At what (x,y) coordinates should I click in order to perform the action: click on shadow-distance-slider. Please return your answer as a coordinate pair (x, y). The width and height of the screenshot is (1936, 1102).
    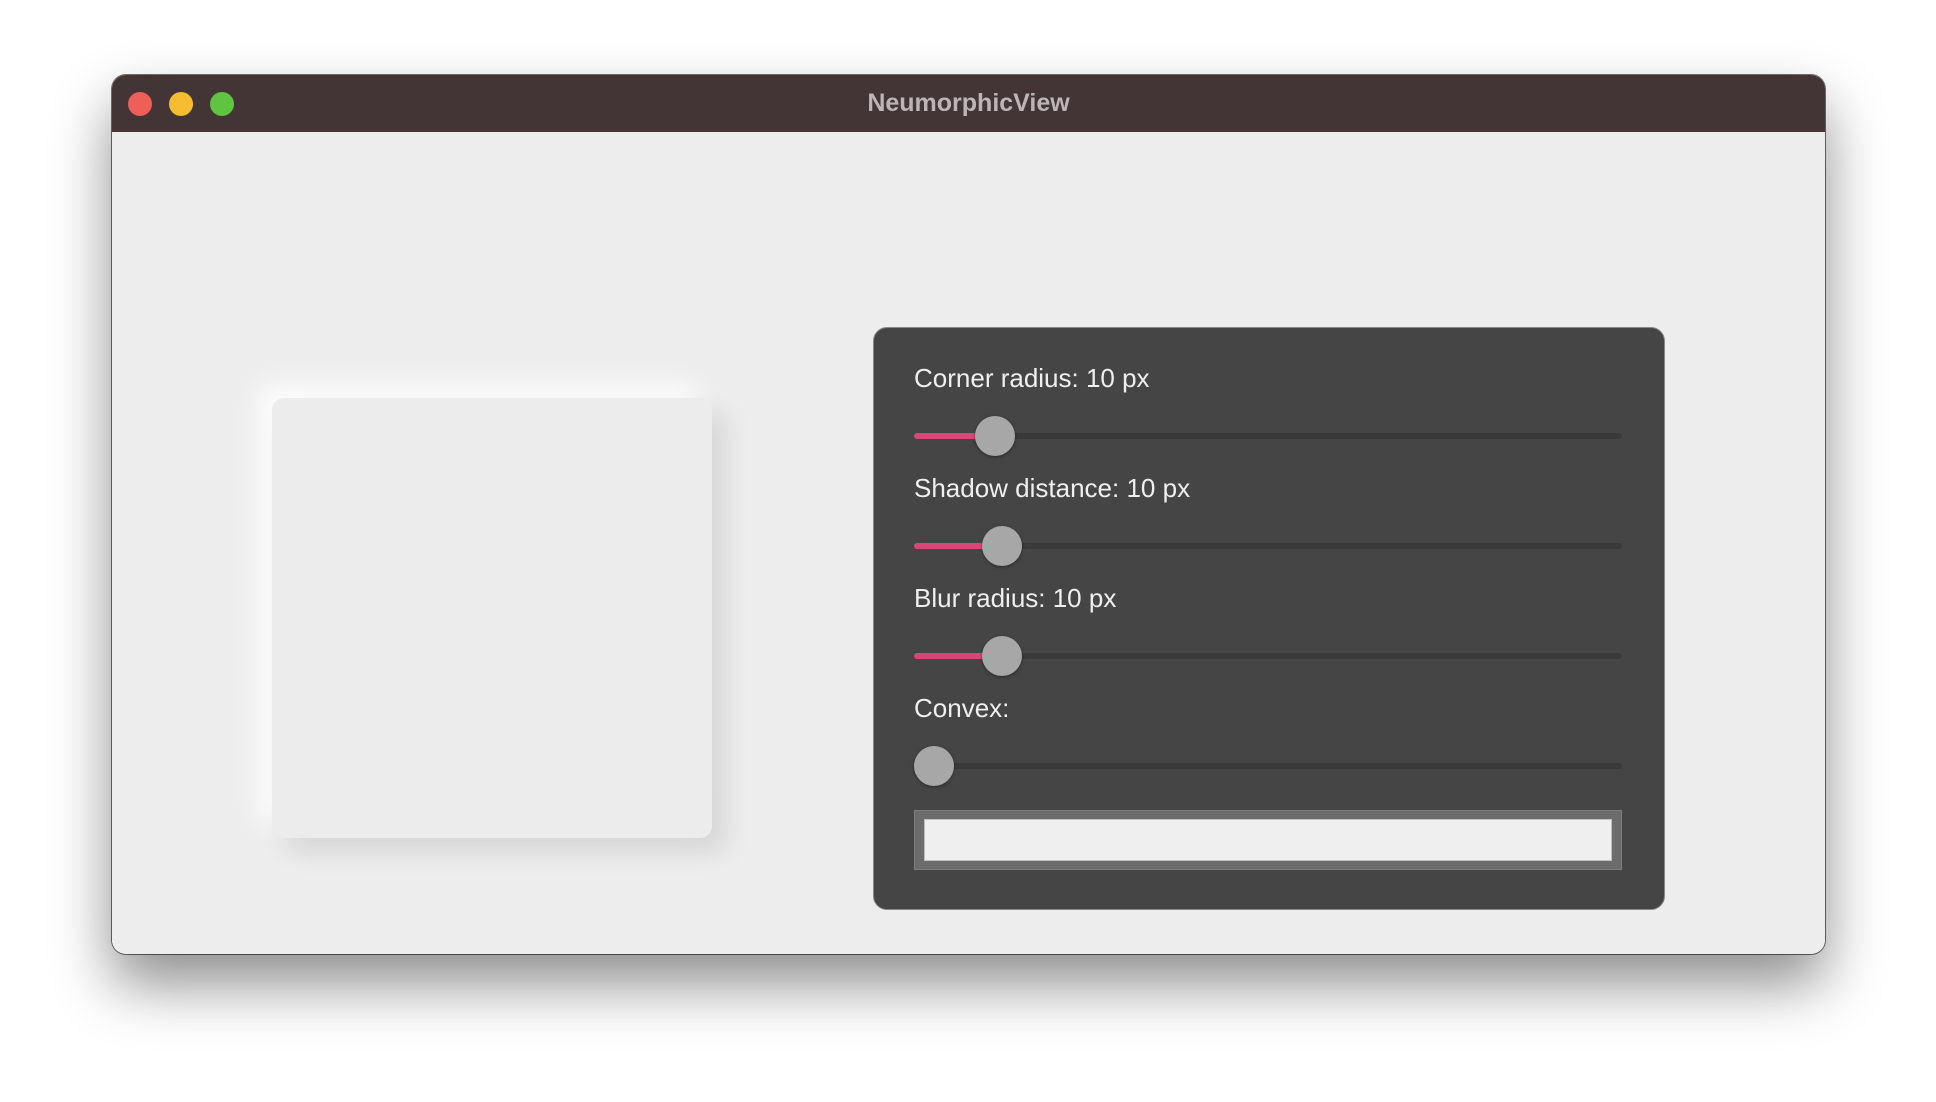
    Looking at the image, I should click on (1268, 546).